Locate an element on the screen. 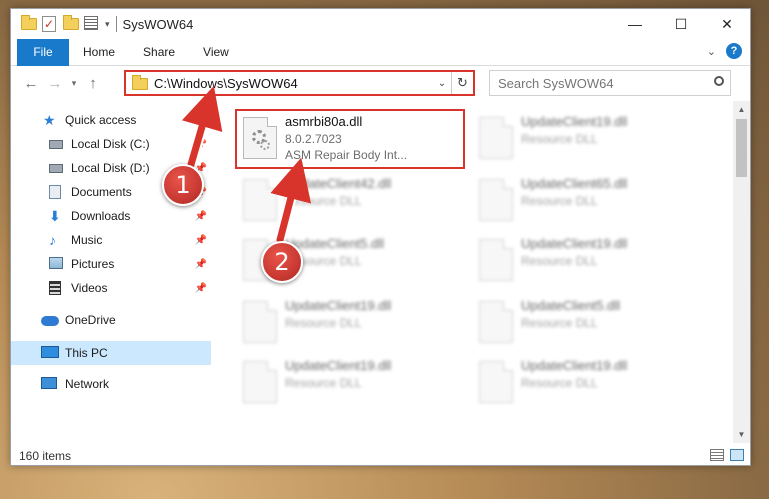 The image size is (769, 499). sidebar-item-music: ♪ Music 📌 is located at coordinates (111, 240).